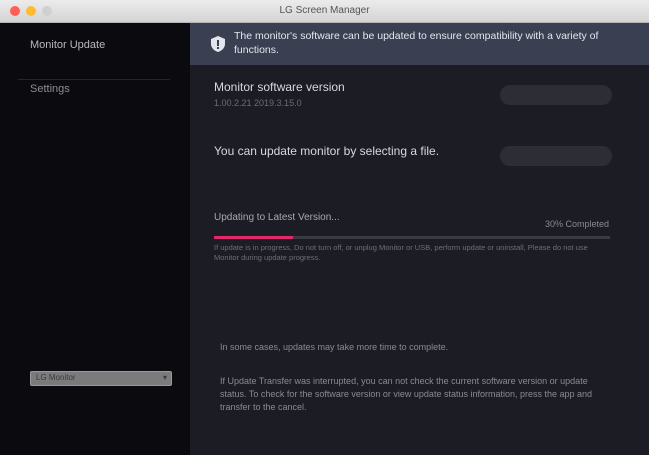  Describe the element at coordinates (556, 156) in the screenshot. I see `select-file-button` at that location.